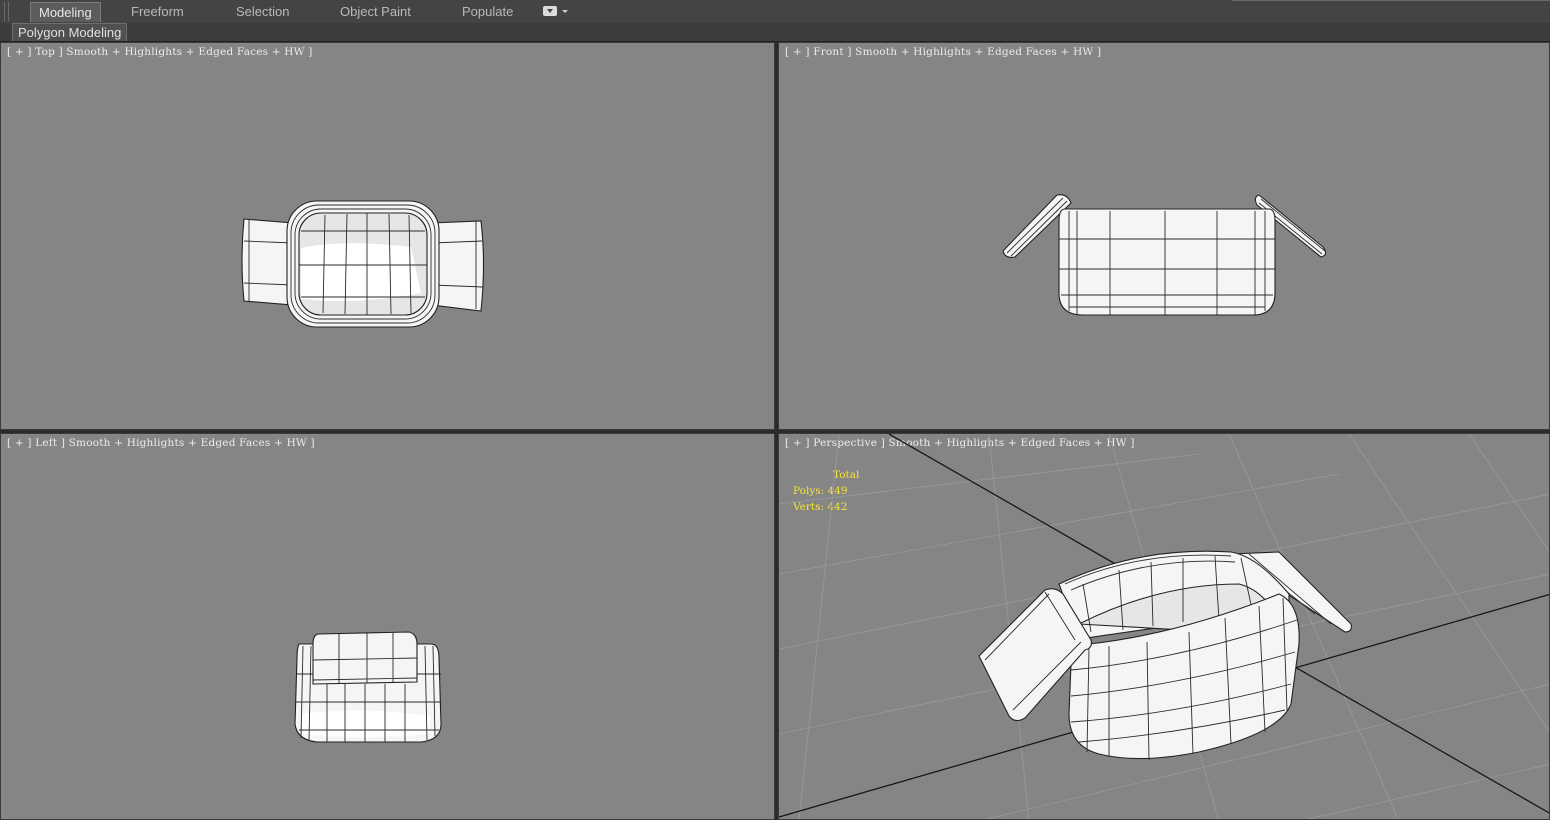 The image size is (1550, 820). I want to click on tab-object-paint: Object Paint, so click(375, 11).